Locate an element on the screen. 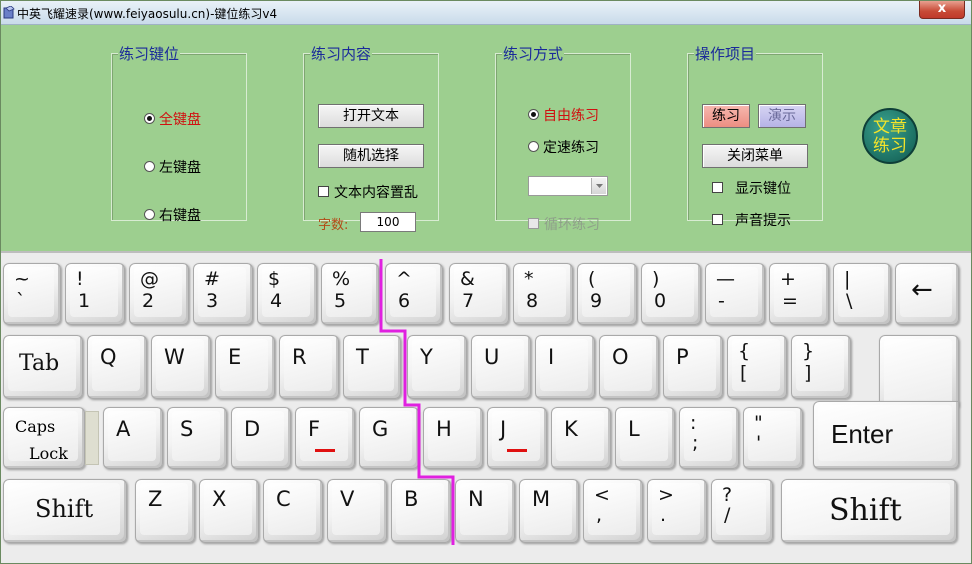 The image size is (972, 564). chevron-down-icon is located at coordinates (598, 186).